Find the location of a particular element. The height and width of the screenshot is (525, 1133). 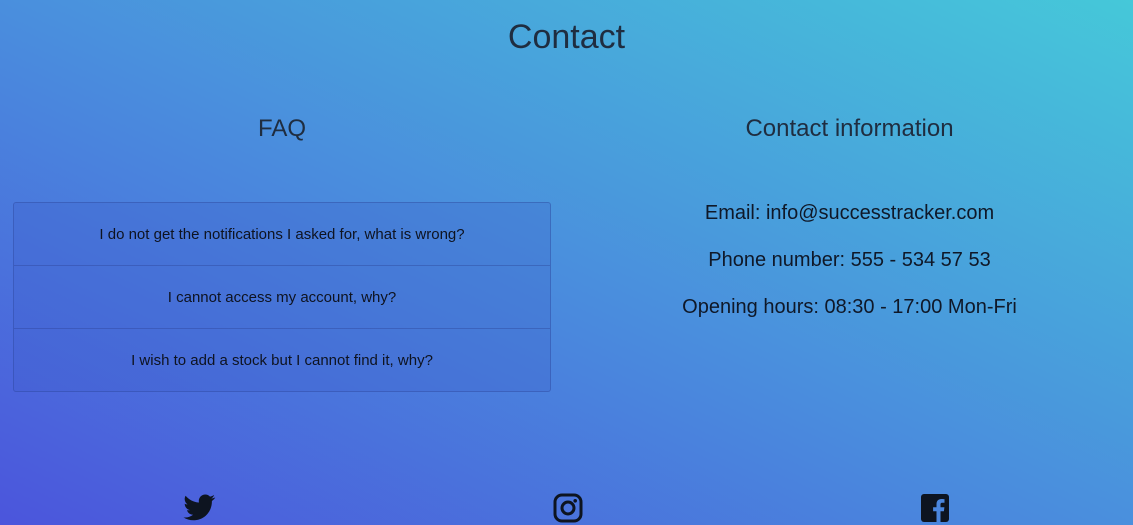

instagram-icon is located at coordinates (568, 508).